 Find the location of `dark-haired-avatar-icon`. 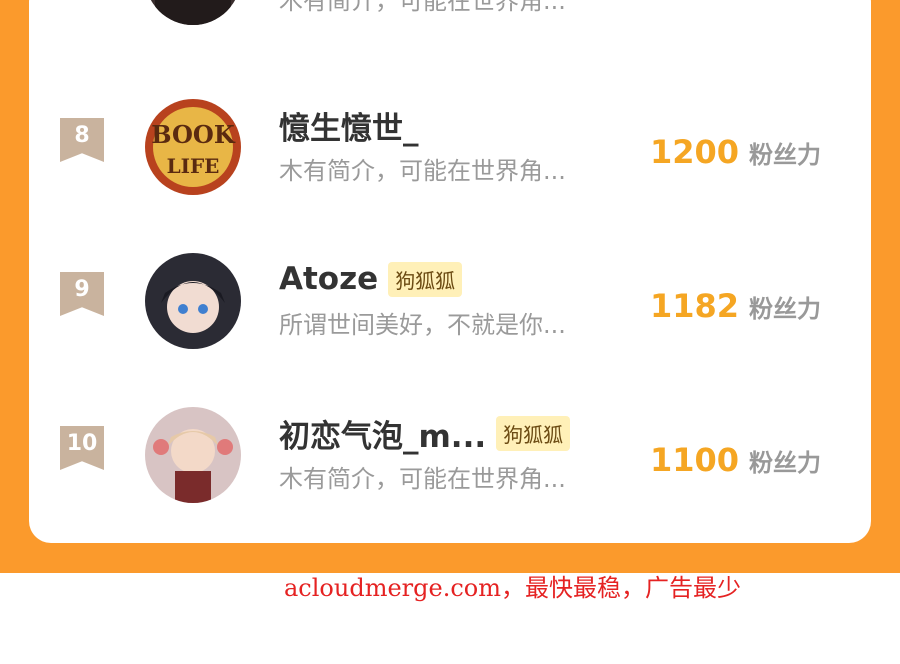

dark-haired-avatar-icon is located at coordinates (193, 12).